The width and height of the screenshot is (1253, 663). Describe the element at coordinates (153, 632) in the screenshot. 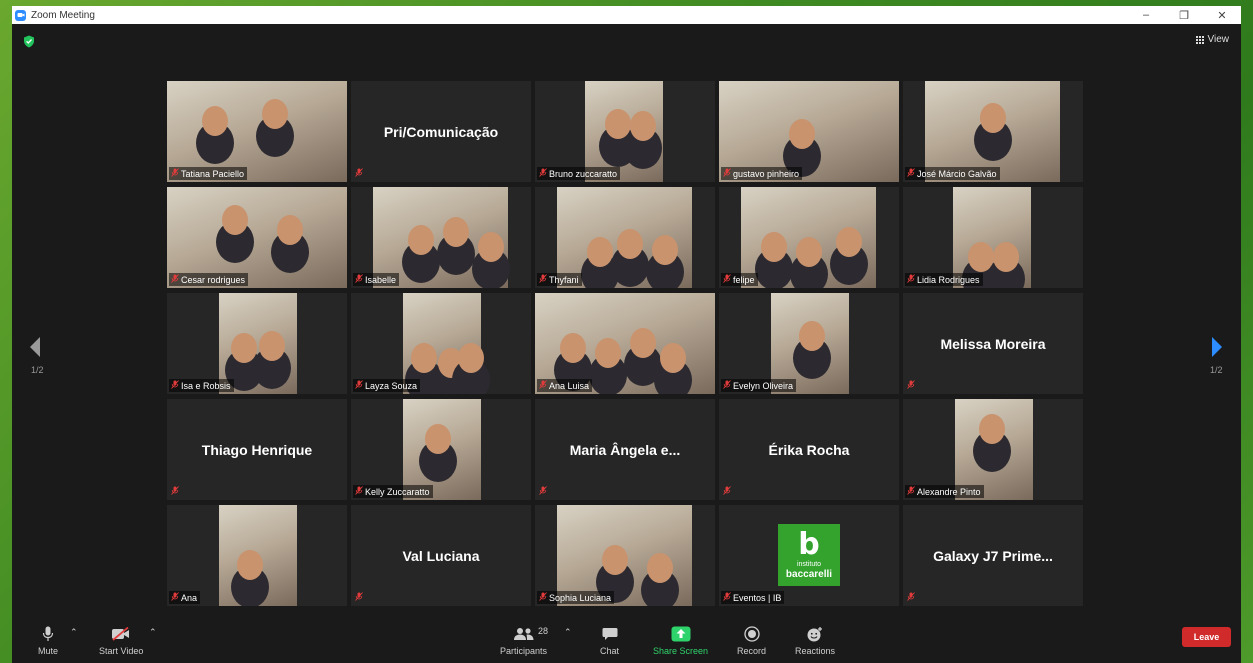

I see `video-options-chevron-icon: ⌃` at that location.